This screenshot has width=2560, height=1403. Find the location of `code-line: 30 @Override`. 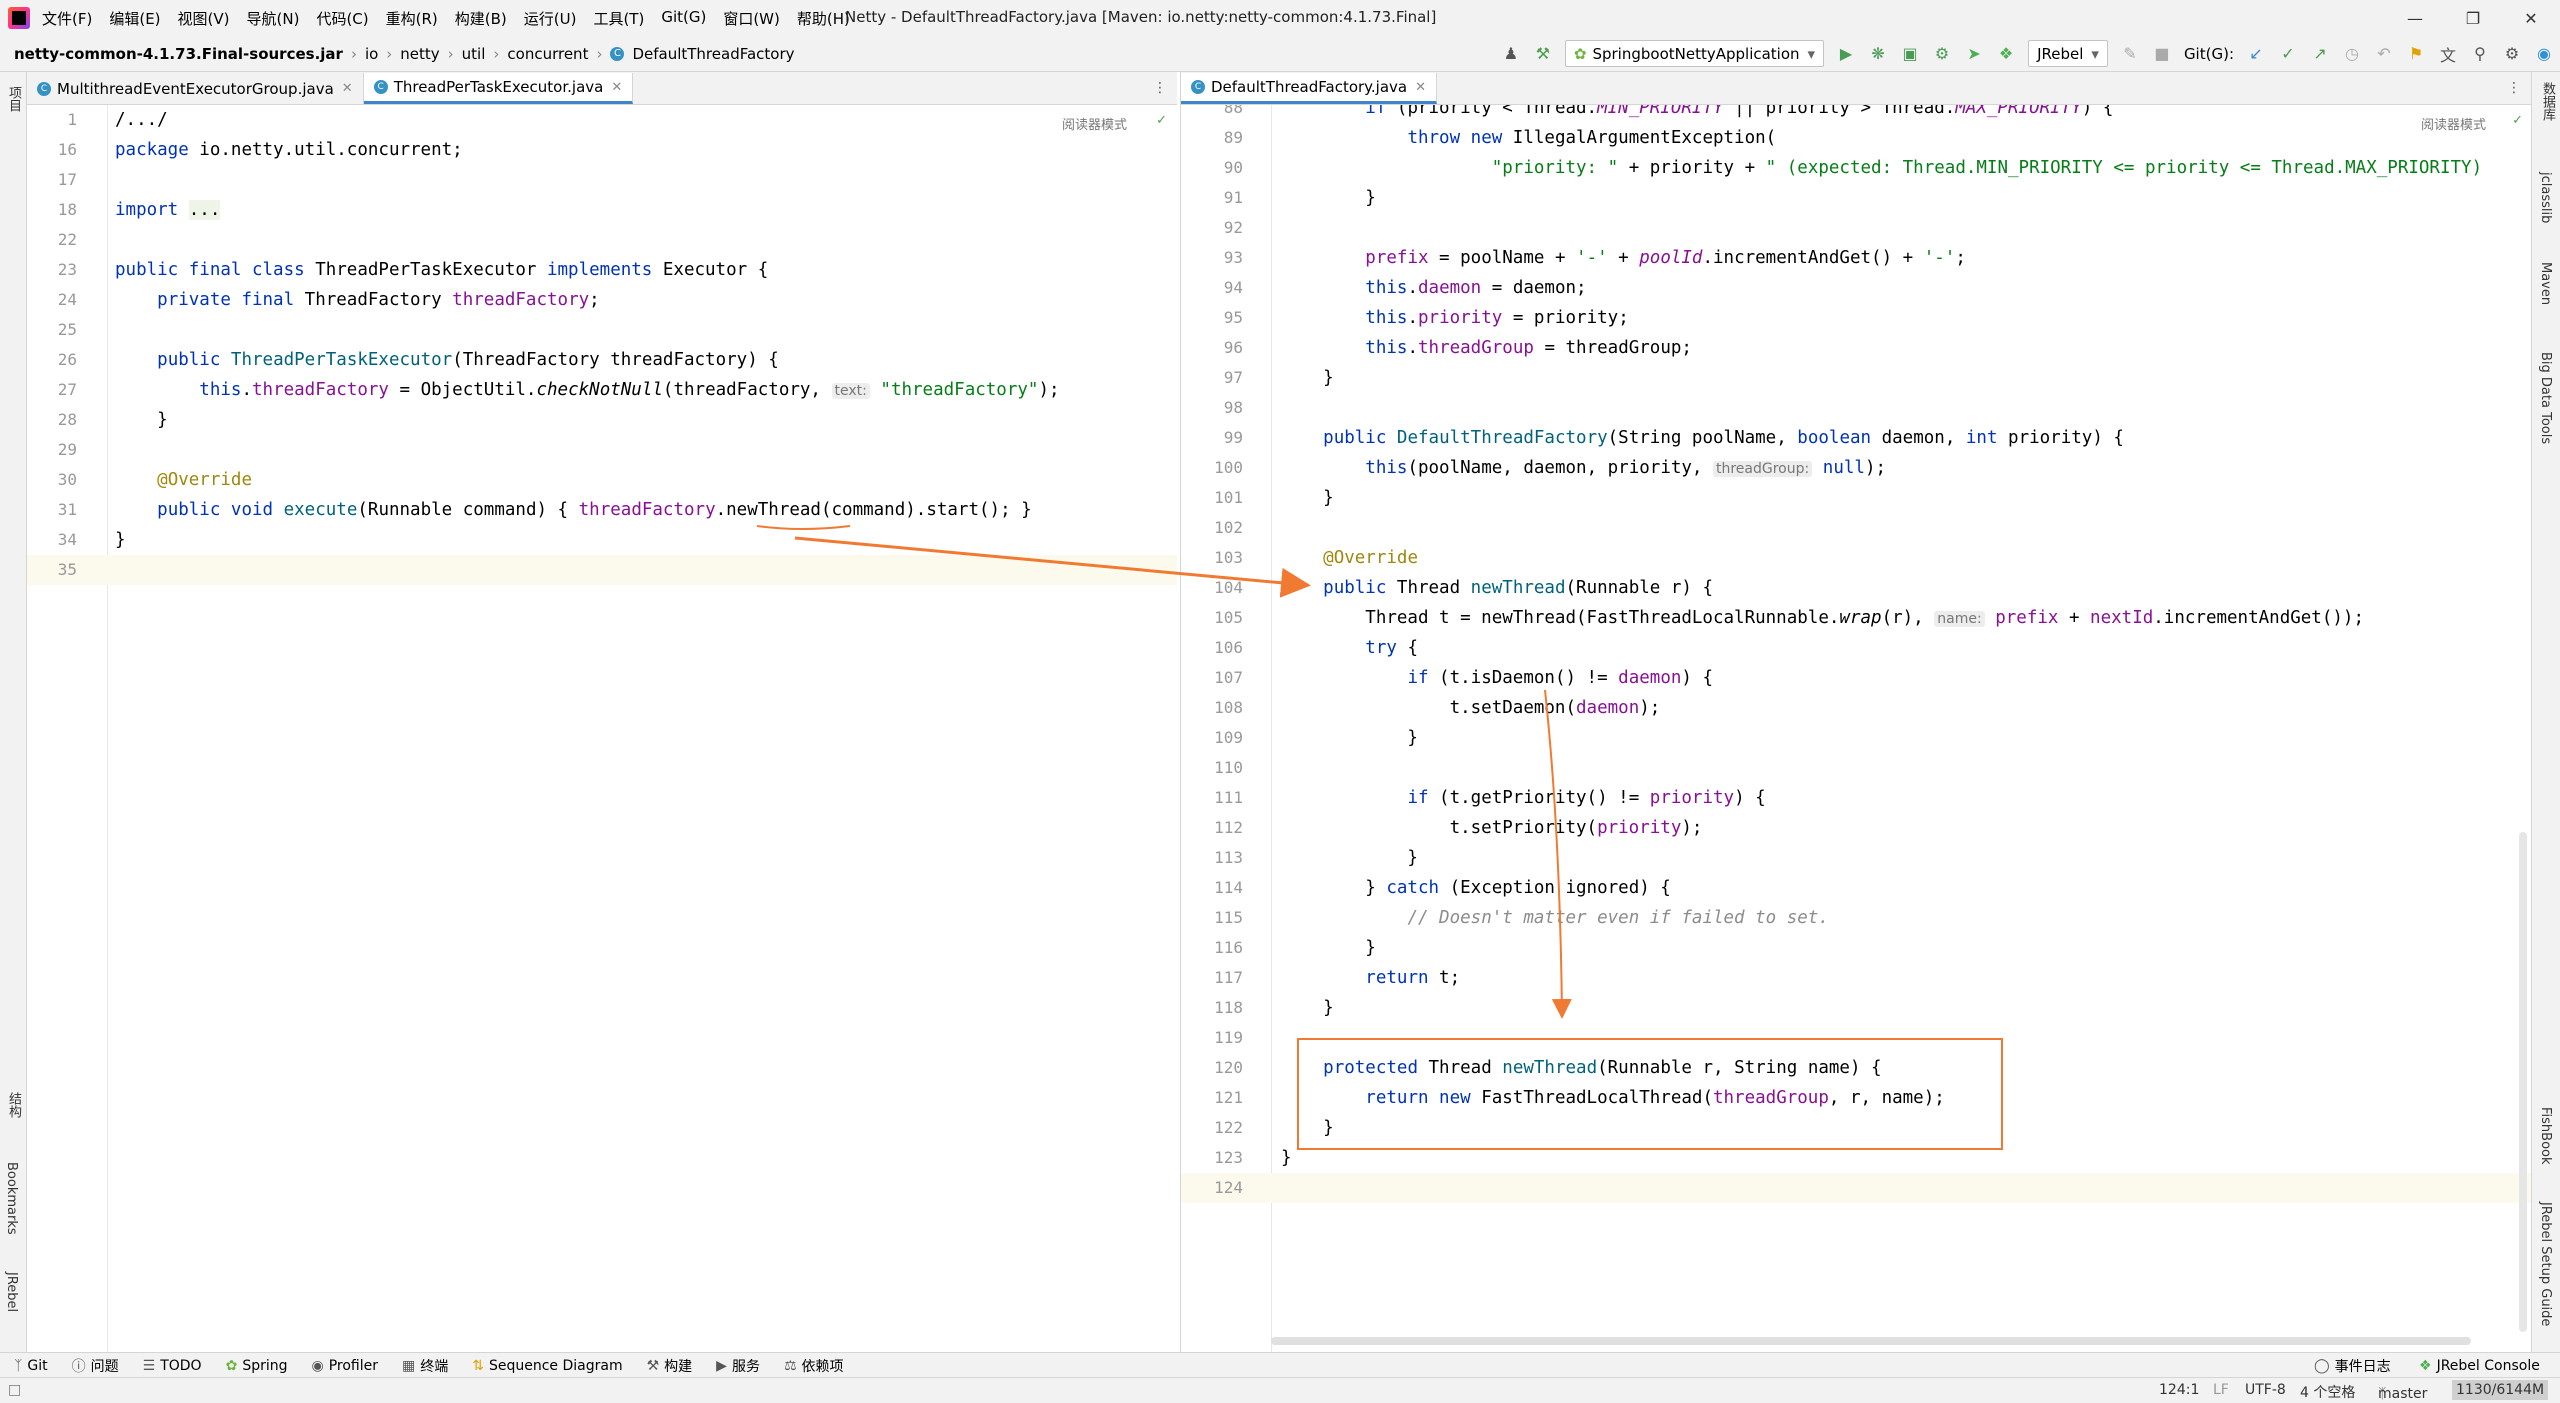

code-line: 30 @Override is located at coordinates (602, 480).